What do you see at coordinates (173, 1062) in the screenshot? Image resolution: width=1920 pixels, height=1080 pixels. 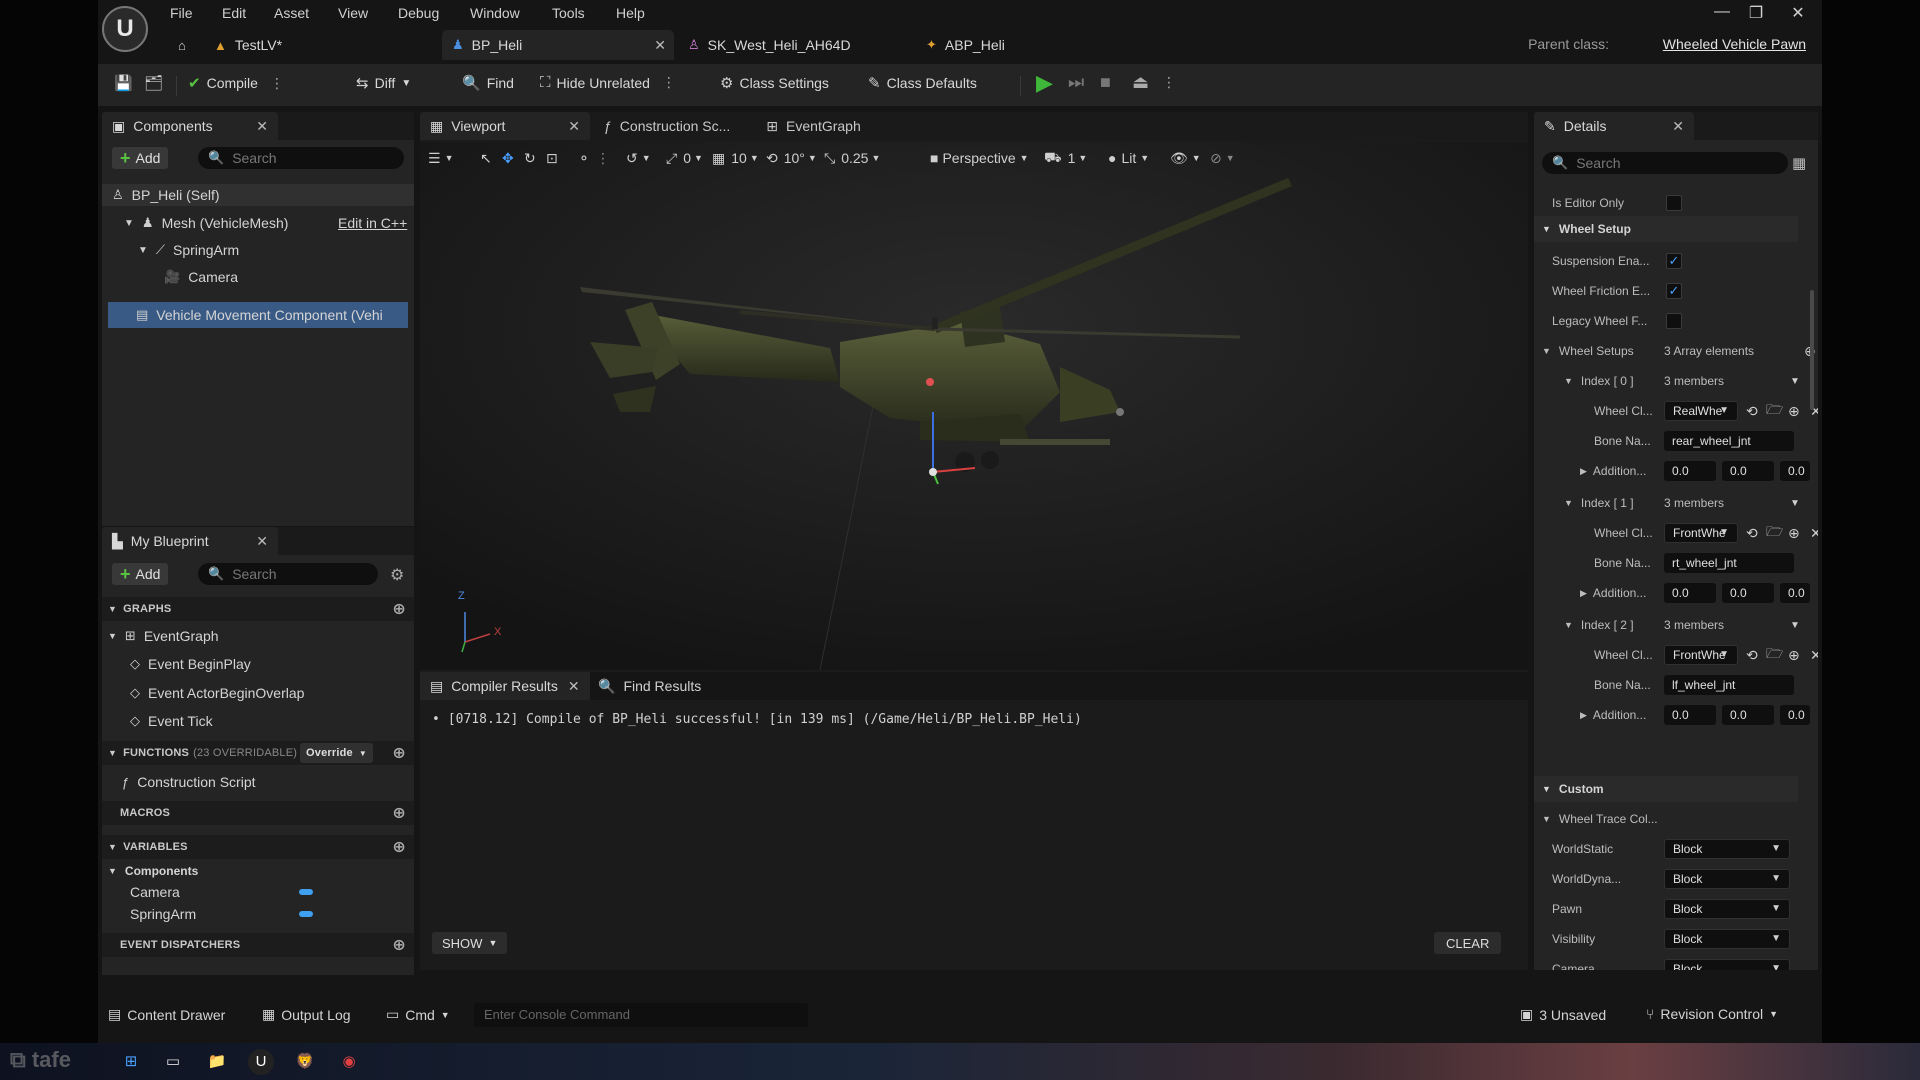 I see `task-view-icon: ▭` at bounding box center [173, 1062].